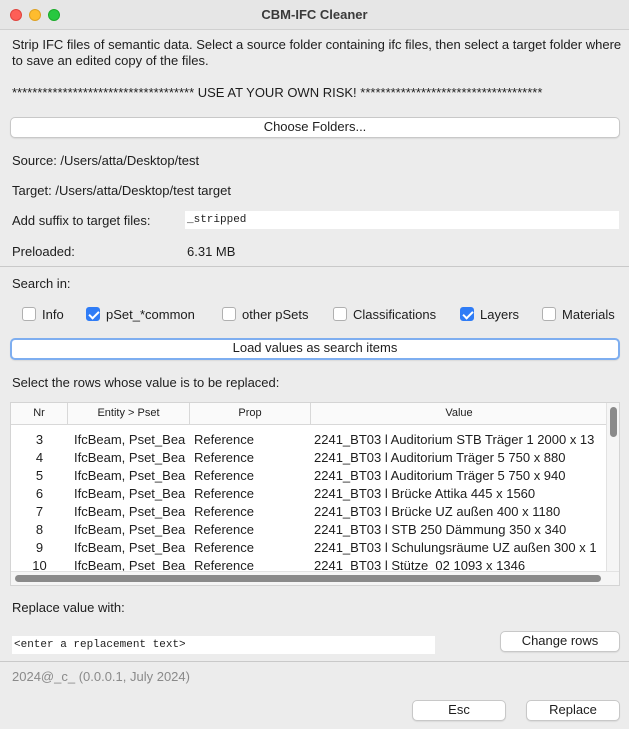  What do you see at coordinates (315, 349) in the screenshot?
I see `load-values-button: Load values as search items` at bounding box center [315, 349].